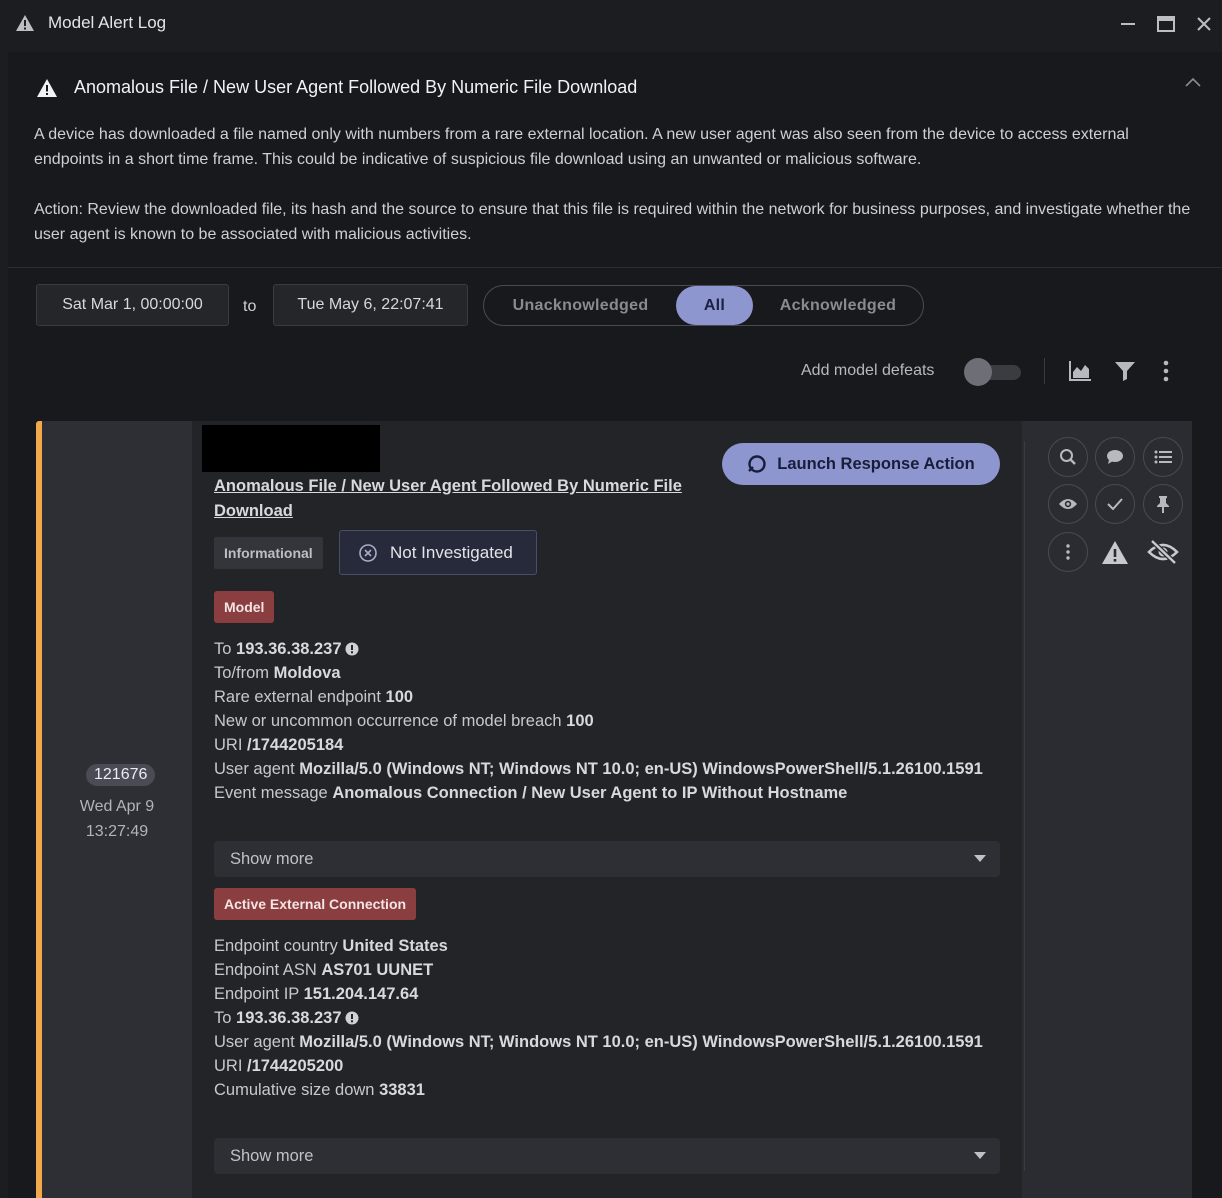 Image resolution: width=1222 pixels, height=1198 pixels. What do you see at coordinates (451, 552) in the screenshot?
I see `investigation-status-label: Not Investigated` at bounding box center [451, 552].